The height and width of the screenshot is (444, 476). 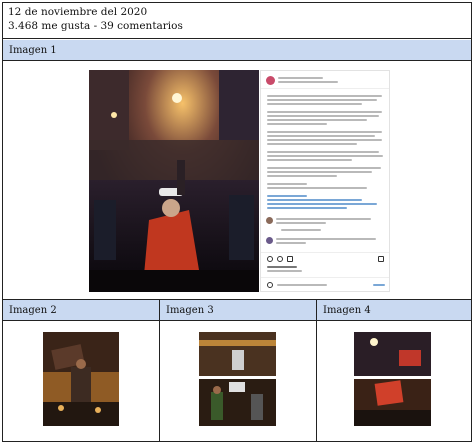 I want to click on share-icon, so click(x=290, y=259).